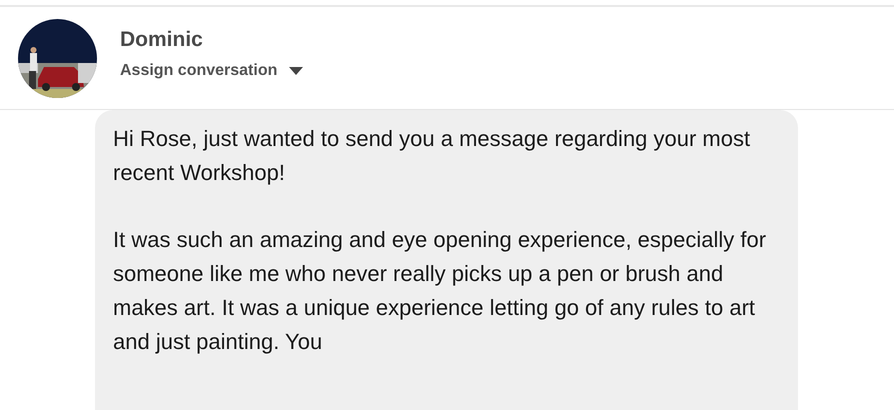  Describe the element at coordinates (432, 156) in the screenshot. I see `message-text: Hi Rose, just wanted to send you a message regarding your most recent Workshop!` at that location.